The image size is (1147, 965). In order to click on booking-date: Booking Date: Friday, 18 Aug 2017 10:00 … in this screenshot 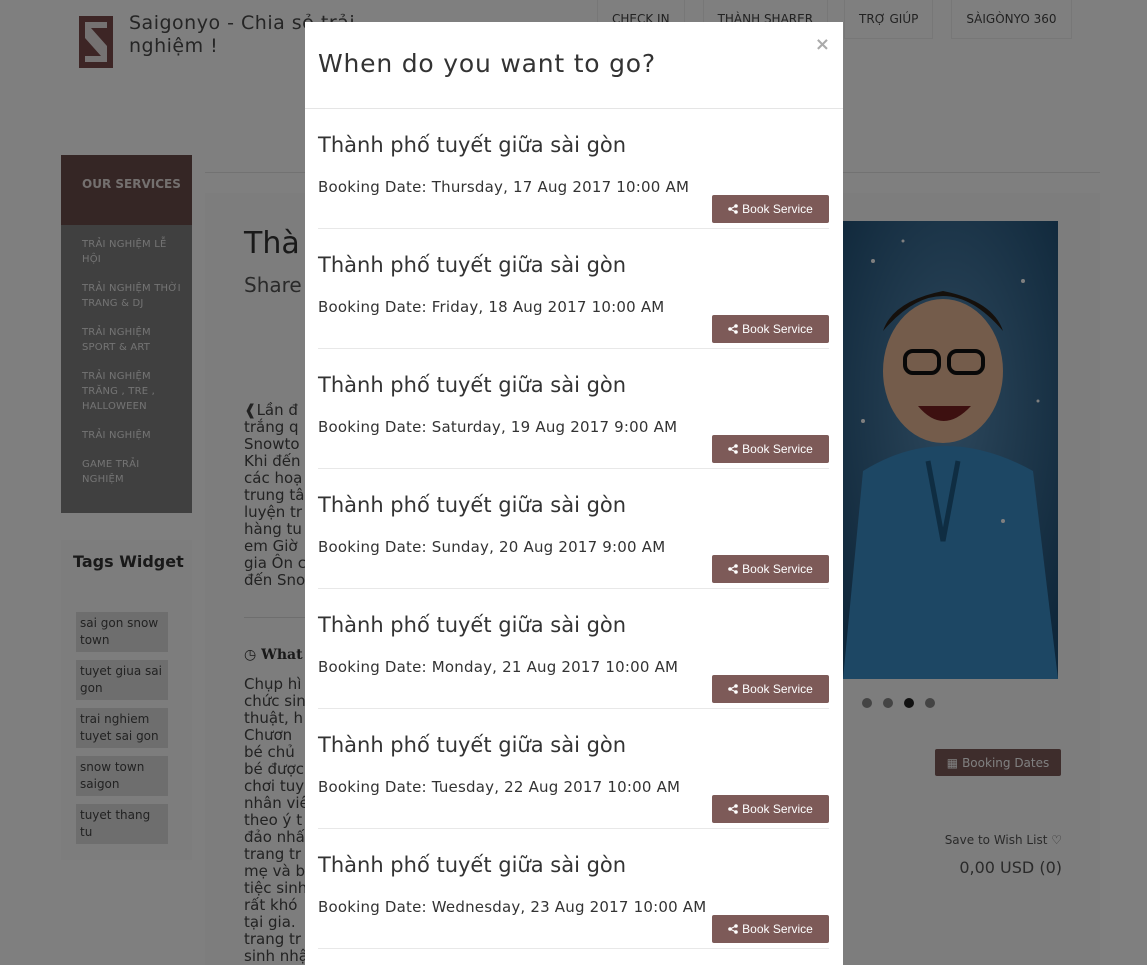, I will do `click(491, 307)`.